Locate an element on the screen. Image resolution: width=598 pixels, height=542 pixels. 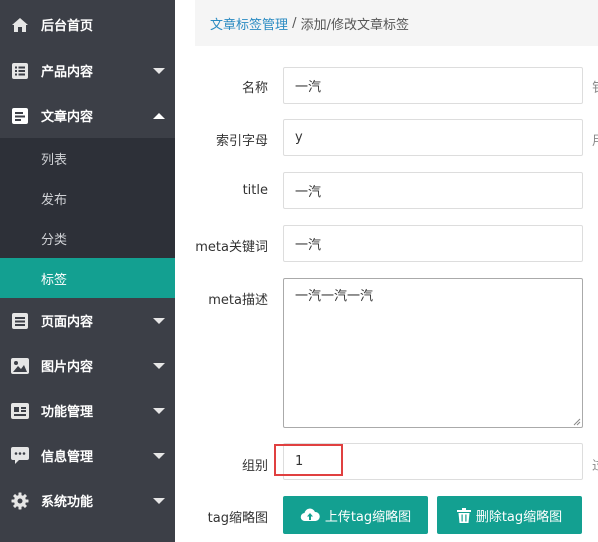
index-letter-label: 索引字母 is located at coordinates (241, 141).